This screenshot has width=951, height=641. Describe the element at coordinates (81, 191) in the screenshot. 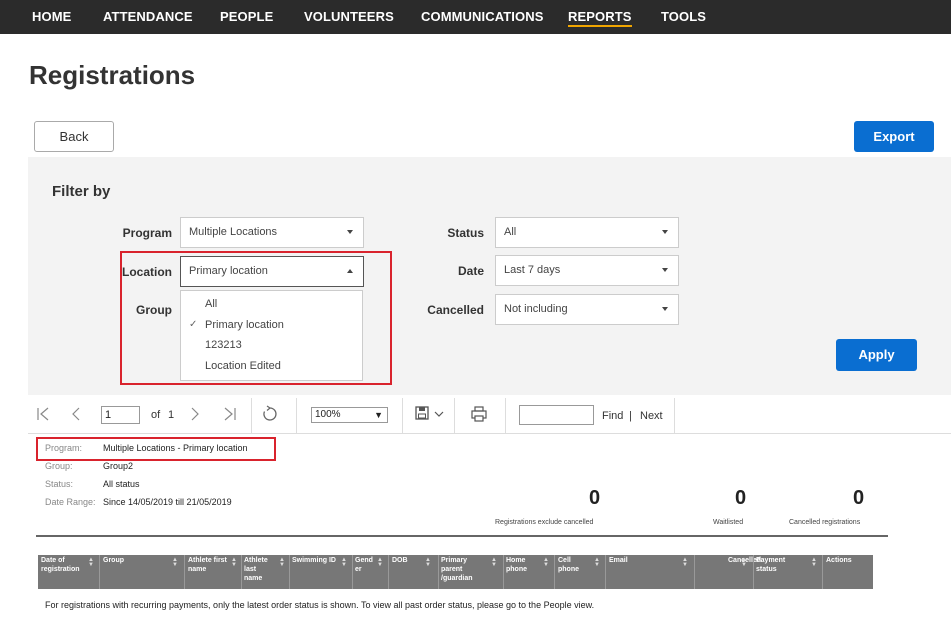

I see `filter-title: Filter by` at that location.